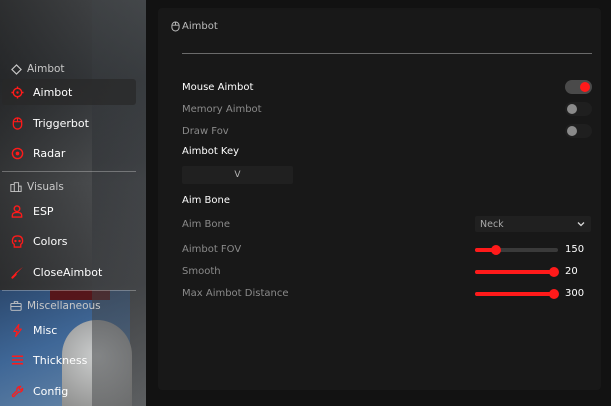 The height and width of the screenshot is (406, 611). What do you see at coordinates (61, 123) in the screenshot?
I see `sidebar-item-label: Triggerbot` at bounding box center [61, 123].